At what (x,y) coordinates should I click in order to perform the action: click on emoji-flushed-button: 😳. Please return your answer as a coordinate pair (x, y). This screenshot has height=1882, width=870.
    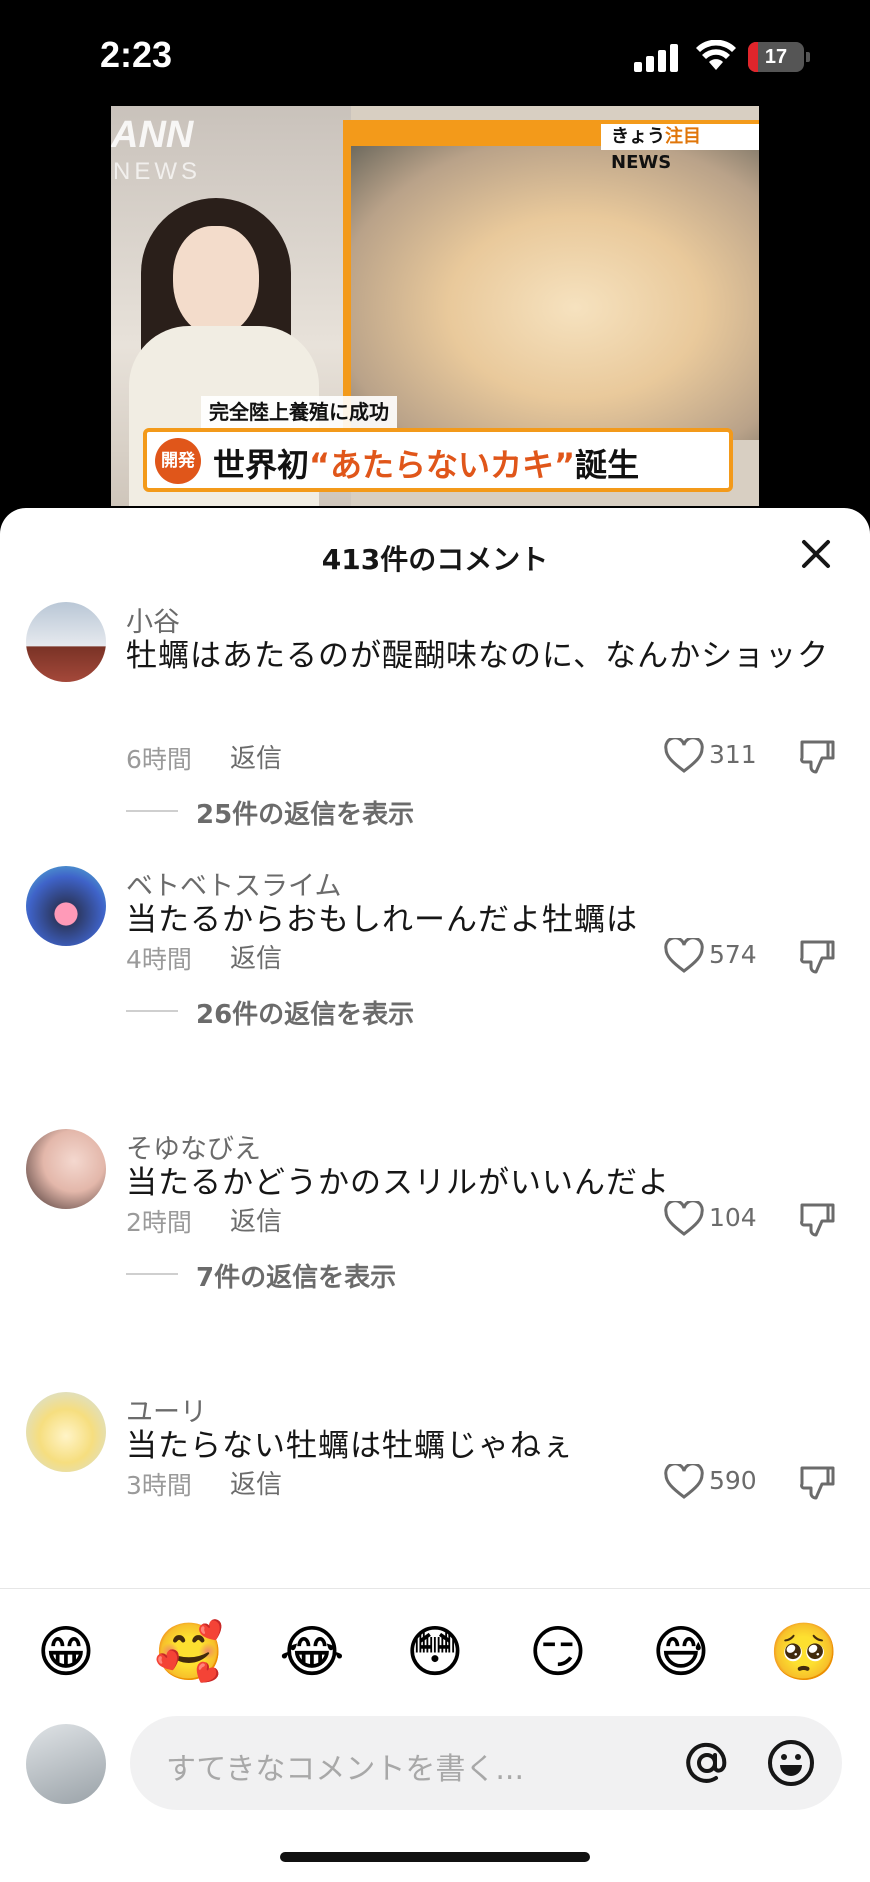
    Looking at the image, I should click on (435, 1653).